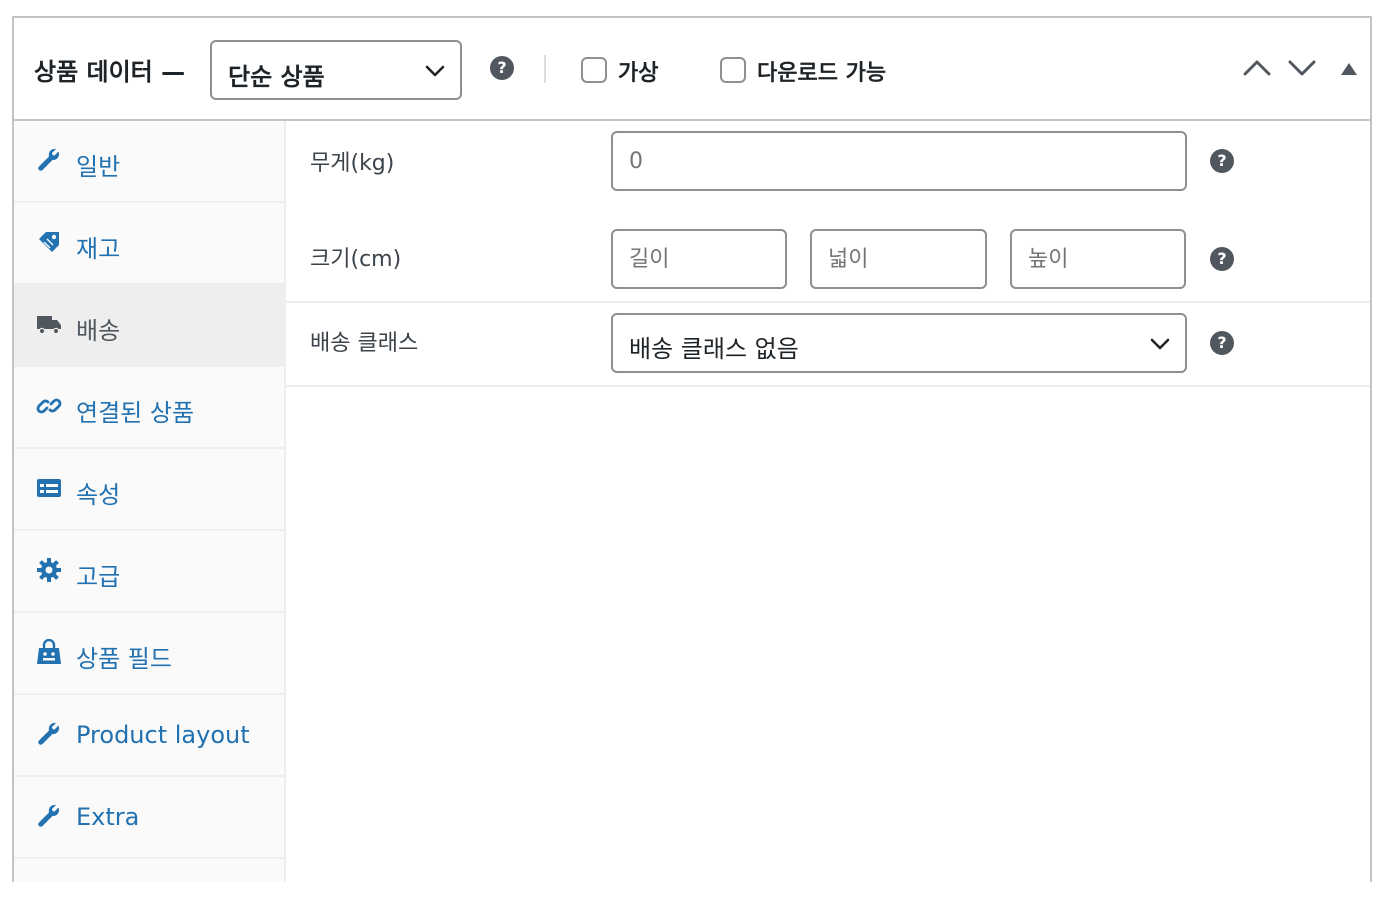 The height and width of the screenshot is (898, 1386). I want to click on weight-label: 무게(kg), so click(352, 163).